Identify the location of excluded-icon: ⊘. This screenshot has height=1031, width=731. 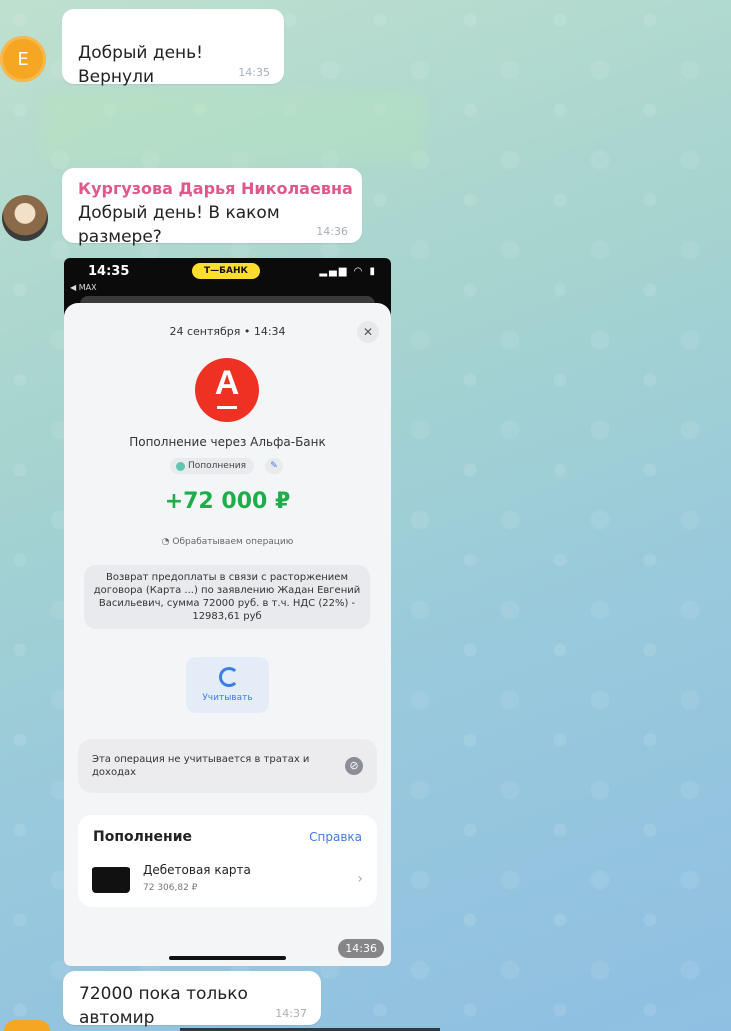
(354, 766).